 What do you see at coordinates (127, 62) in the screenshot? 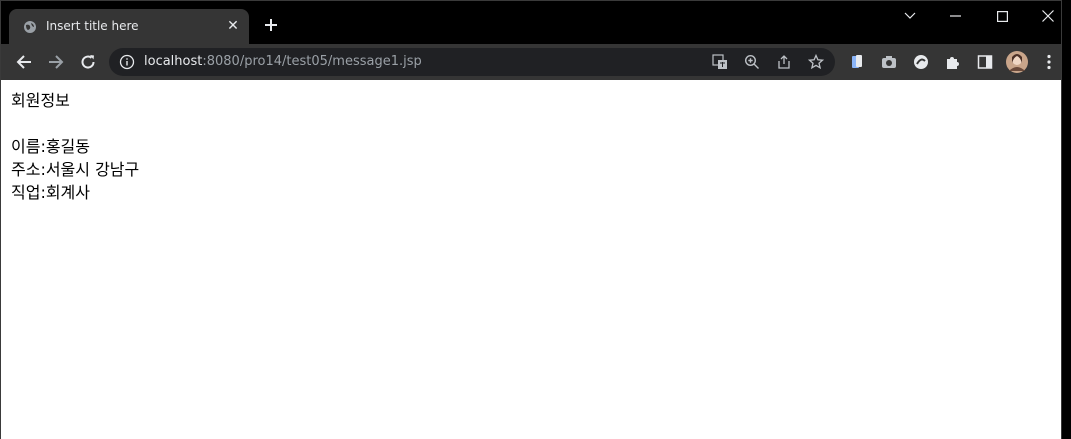
I see `site-info-icon` at bounding box center [127, 62].